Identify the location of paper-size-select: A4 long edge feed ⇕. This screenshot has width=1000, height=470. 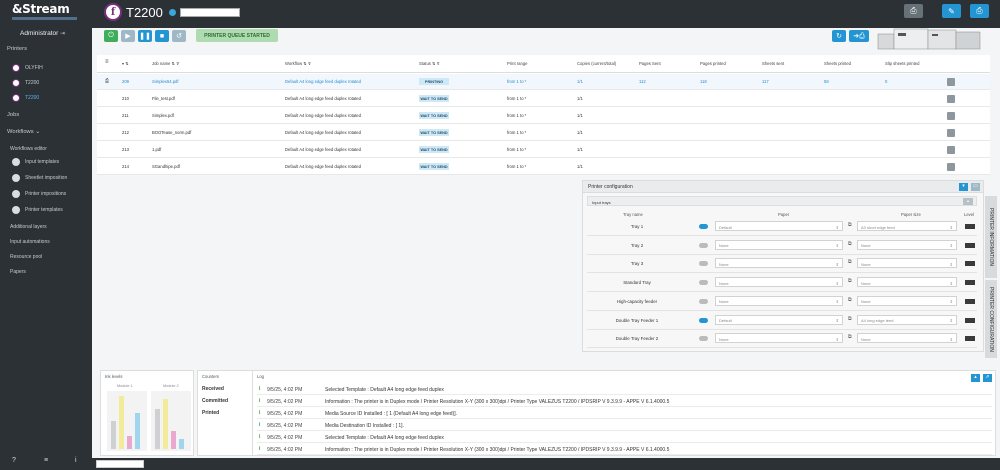
(907, 319).